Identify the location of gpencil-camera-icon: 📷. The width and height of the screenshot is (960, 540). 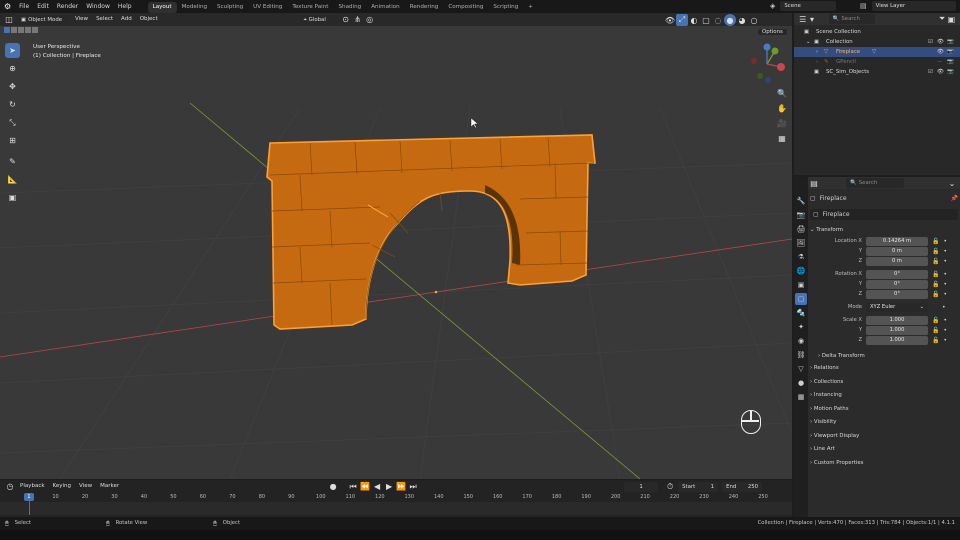
(950, 62).